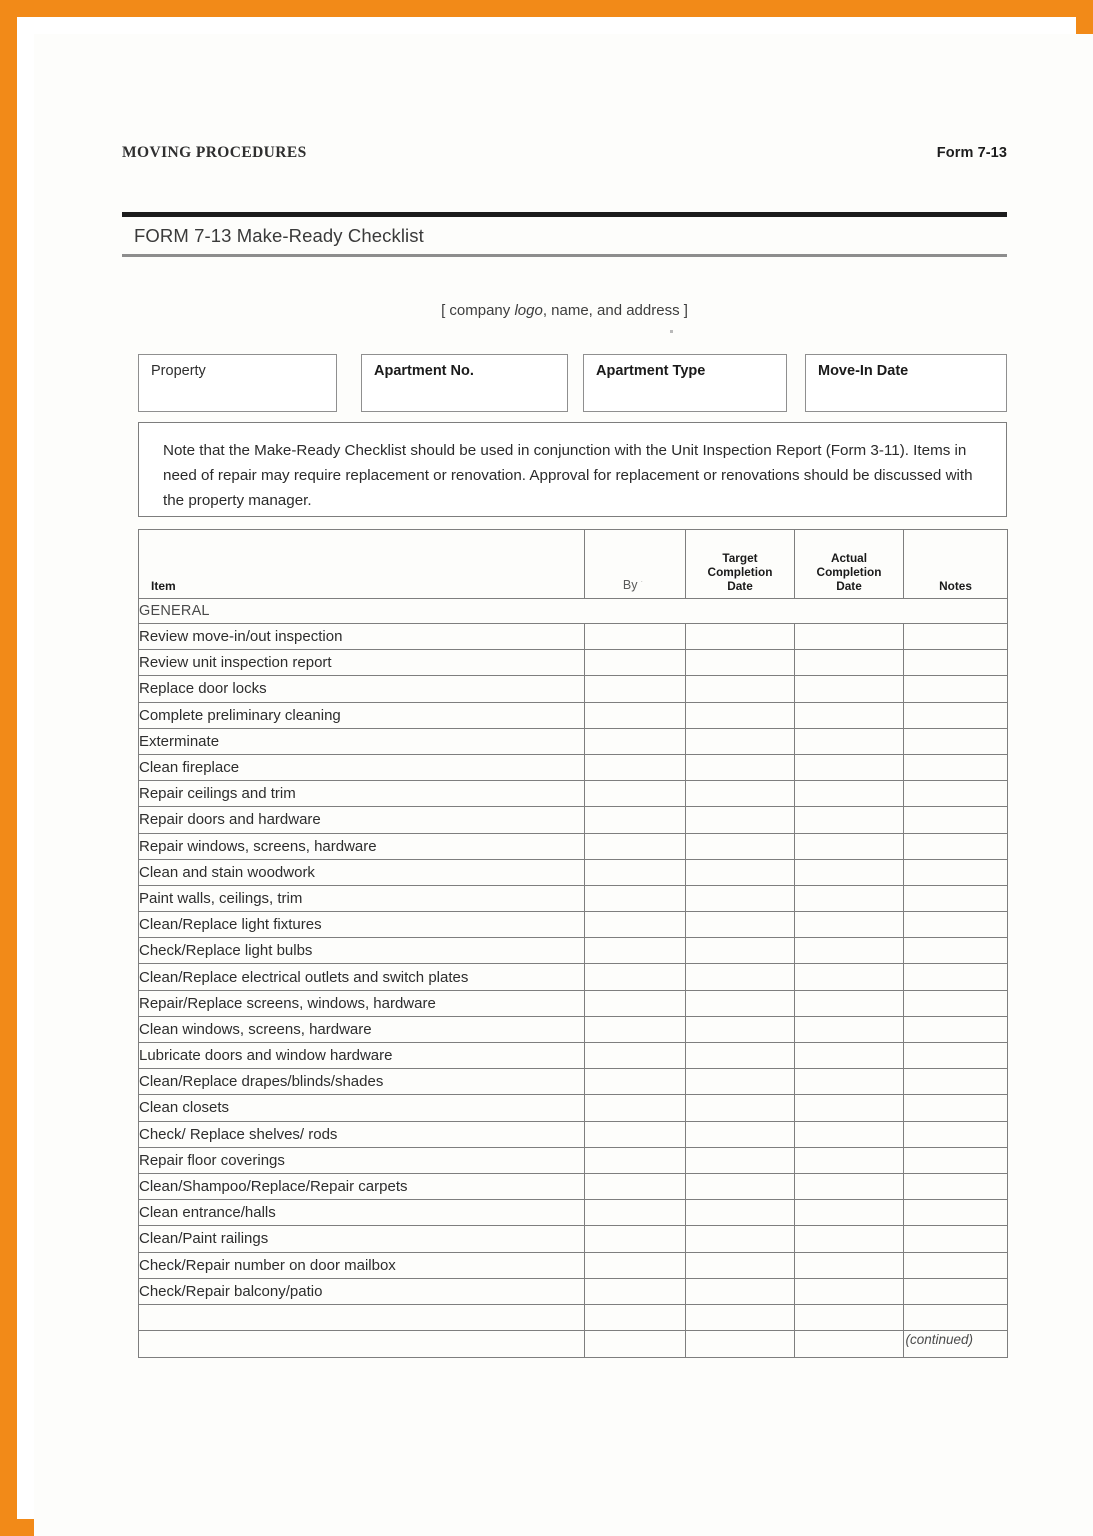 This screenshot has height=1536, width=1093. I want to click on field-apartment-type: Apartment Type, so click(685, 383).